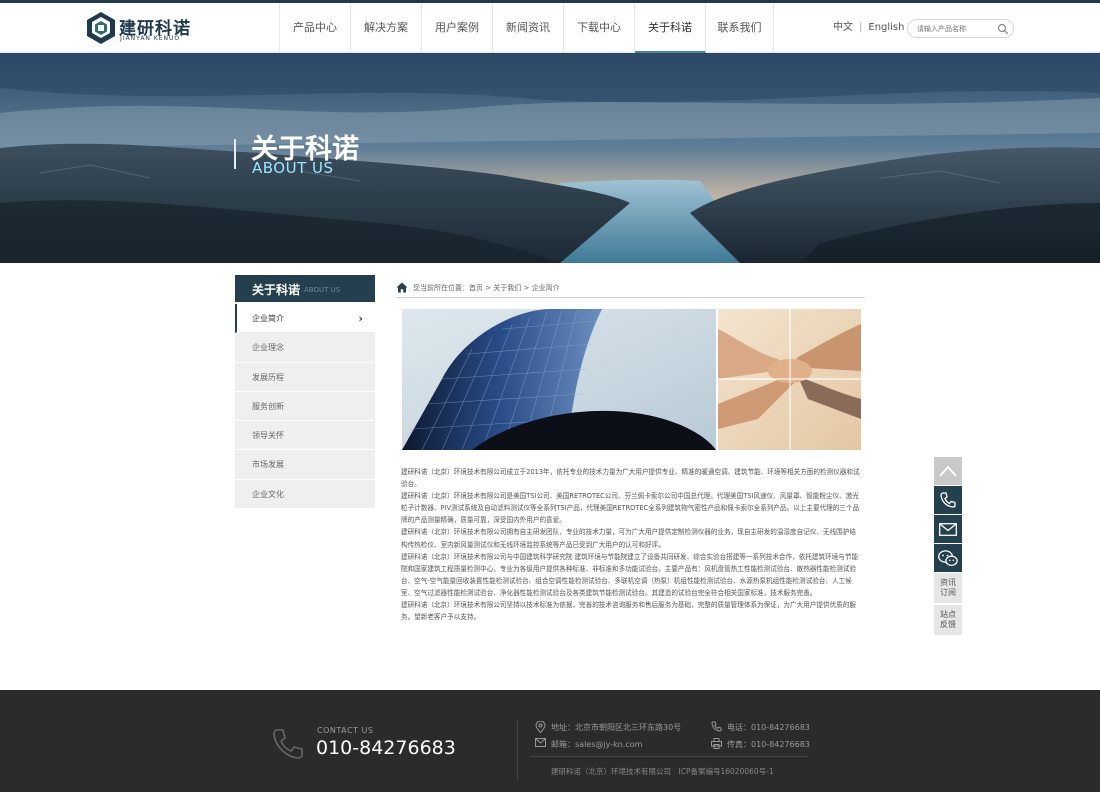 This screenshot has width=1100, height=792. What do you see at coordinates (268, 465) in the screenshot?
I see `sidebar-item-label: 市场发展` at bounding box center [268, 465].